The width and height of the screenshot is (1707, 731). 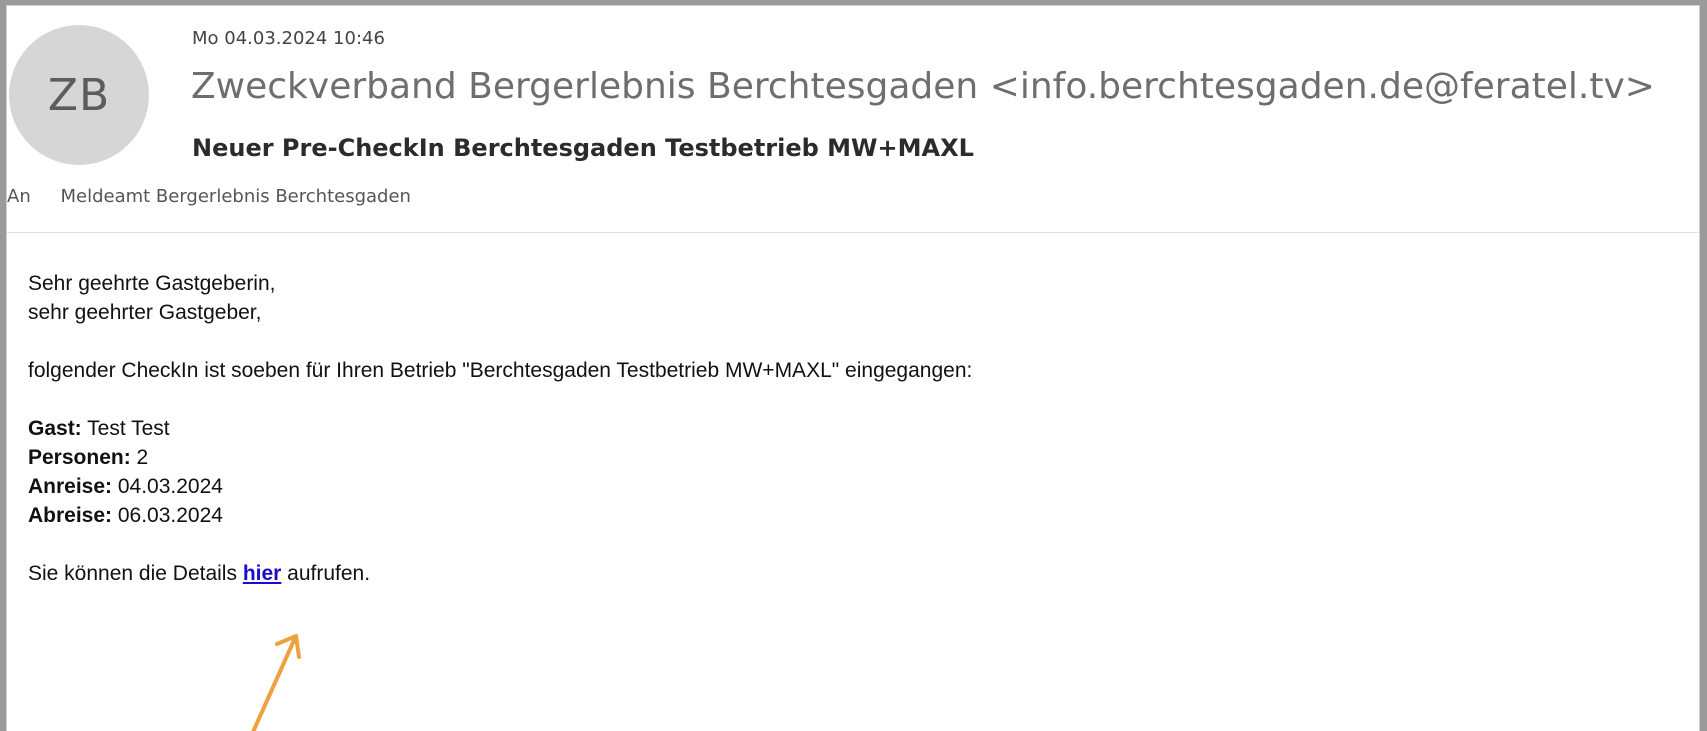 What do you see at coordinates (70, 486) in the screenshot?
I see `arrival-label: Anreise:` at bounding box center [70, 486].